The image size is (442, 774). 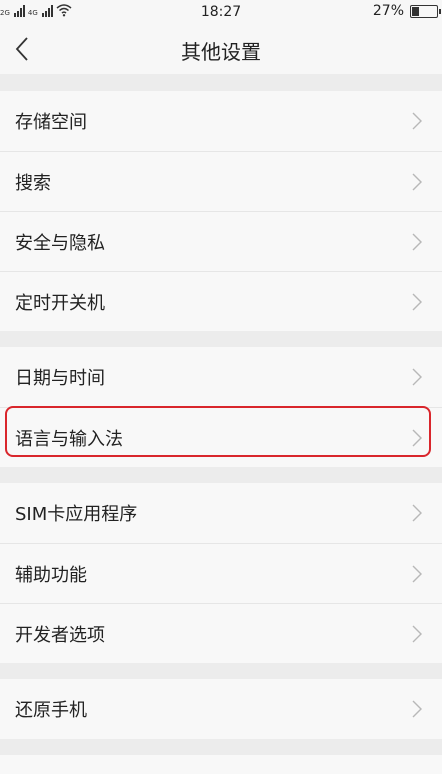 I want to click on settings-item-language-input: 语言与输入法, so click(x=221, y=437).